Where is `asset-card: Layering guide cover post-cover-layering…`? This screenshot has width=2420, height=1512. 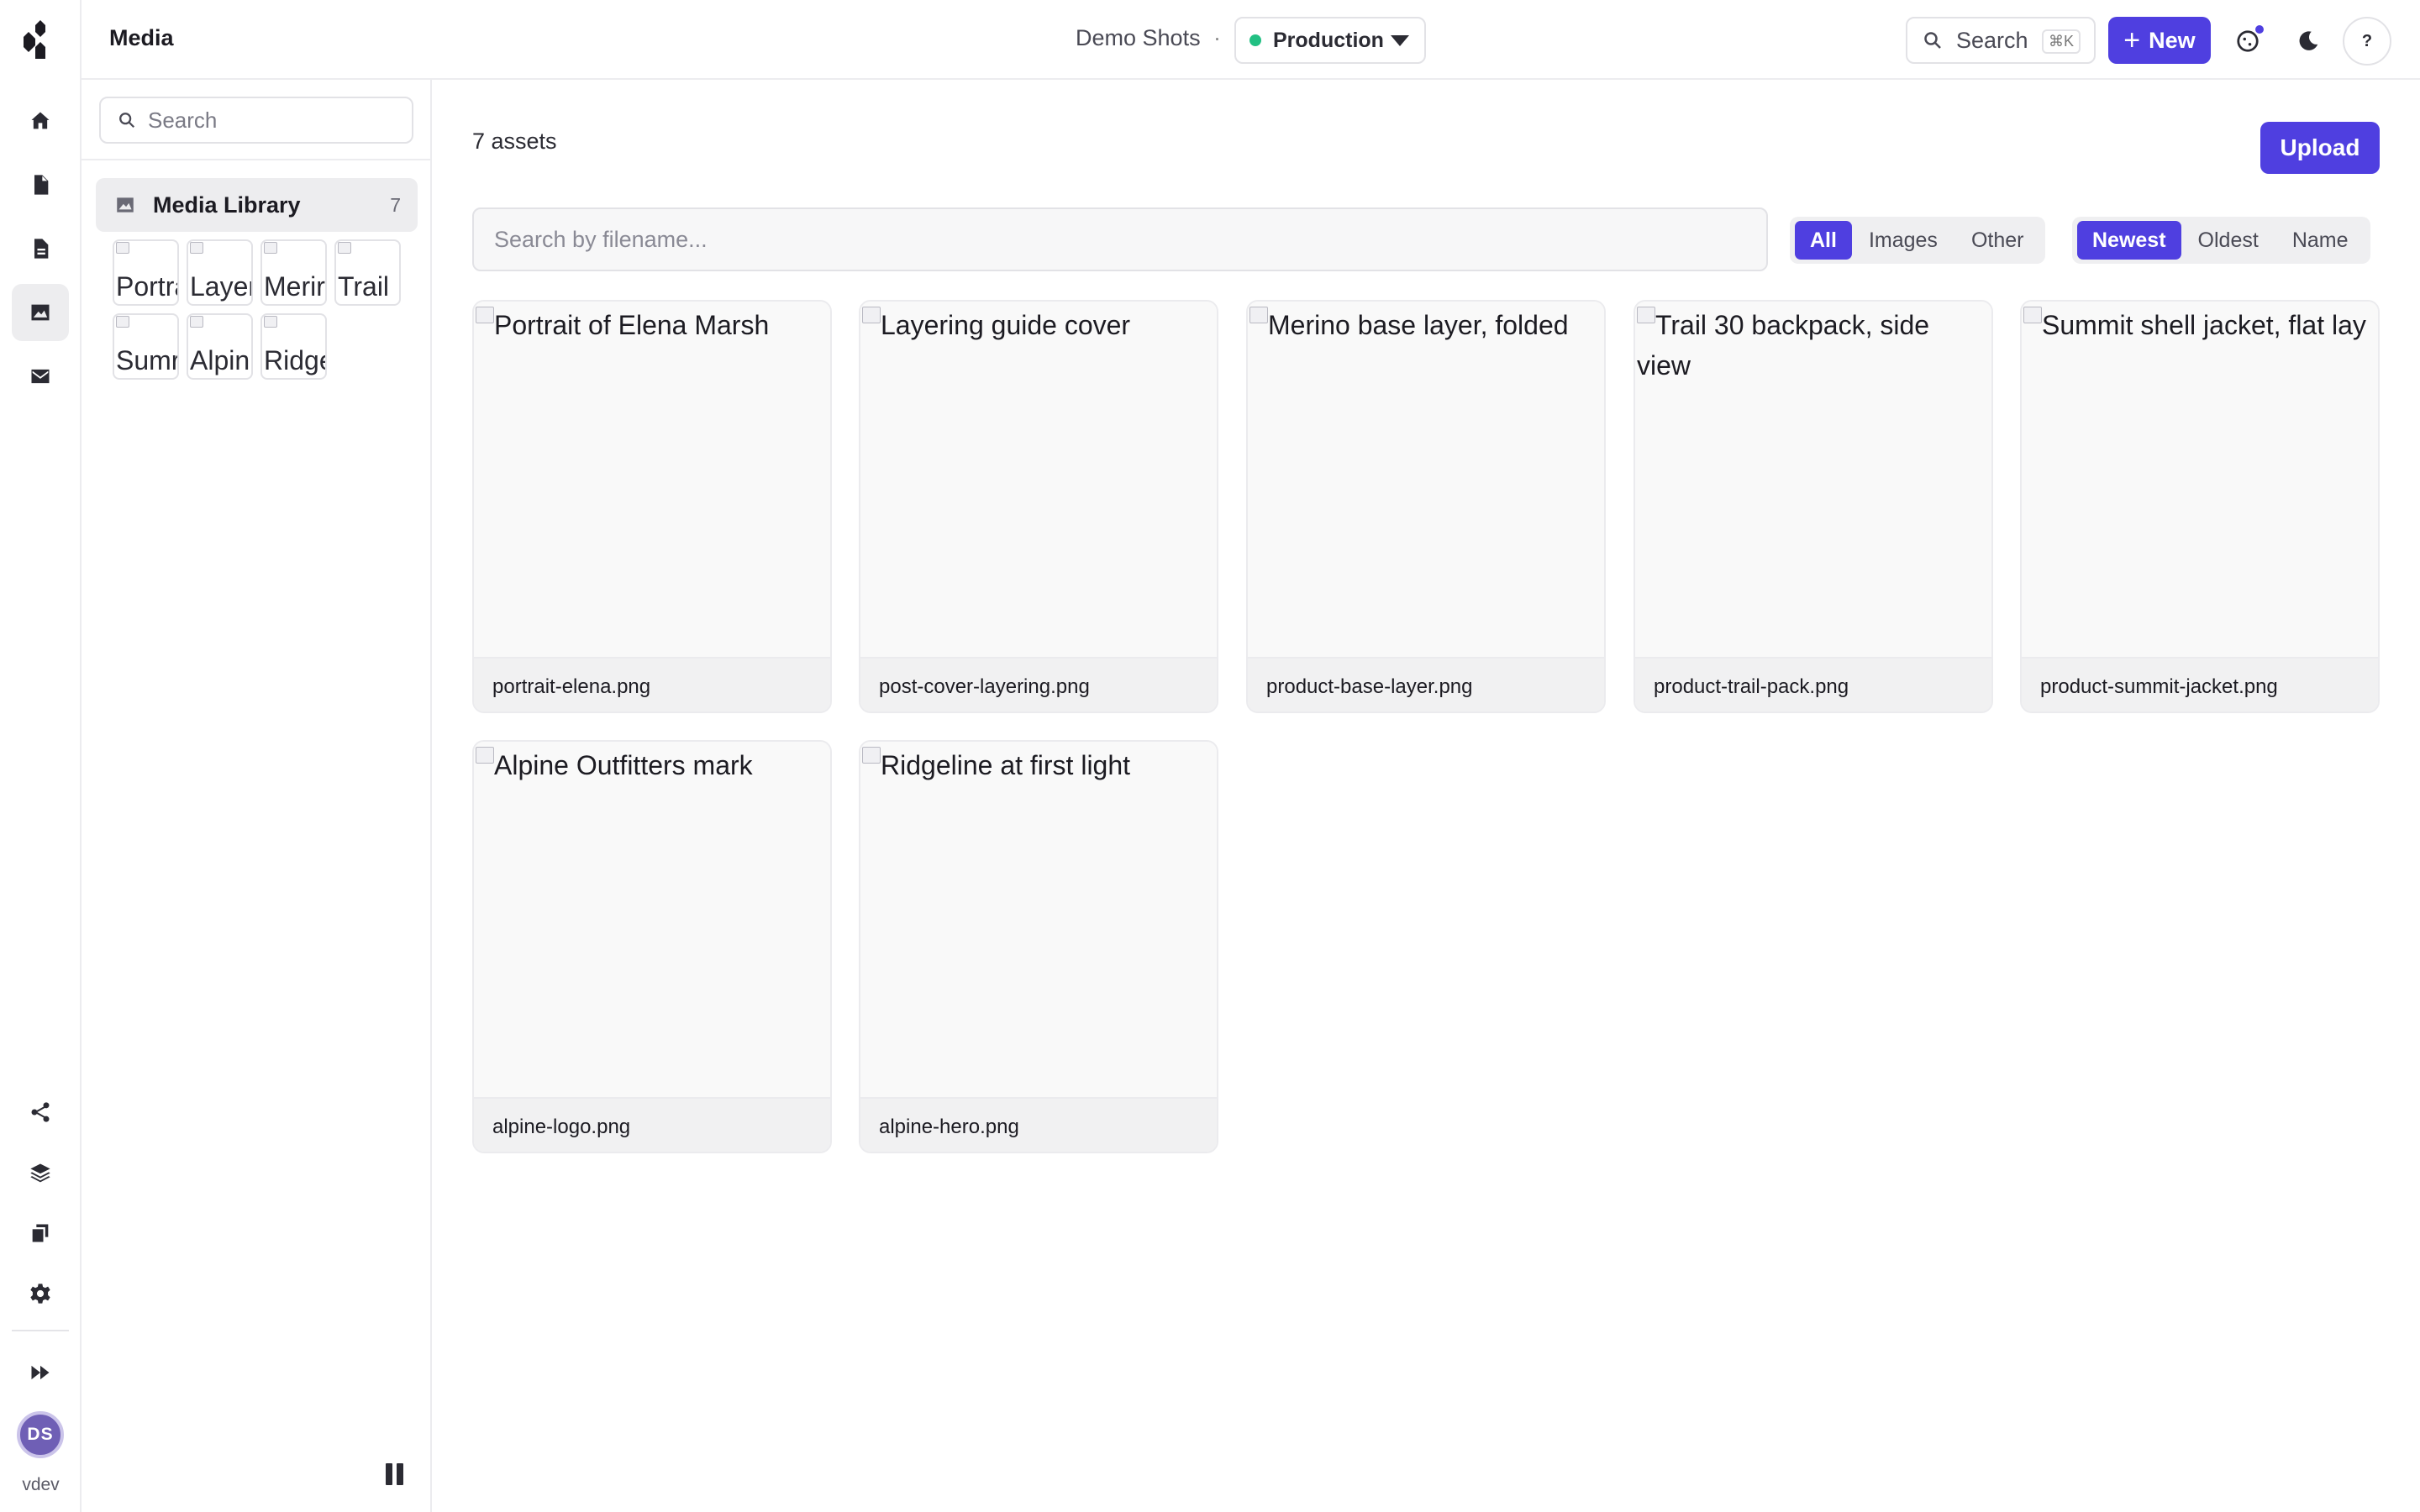 asset-card: Layering guide cover post-cover-layering… is located at coordinates (1038, 506).